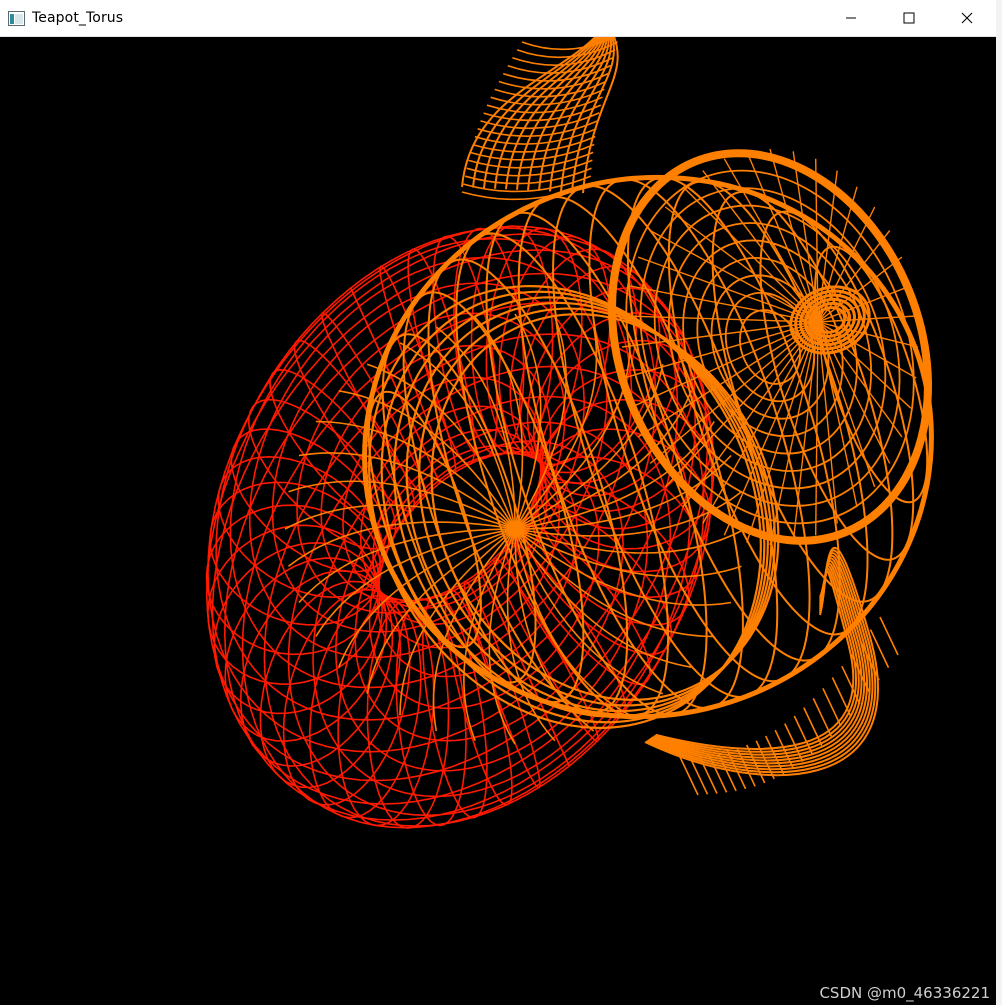 The image size is (1002, 1005). What do you see at coordinates (498, 18) in the screenshot?
I see `title-bar: Teapot_Torus` at bounding box center [498, 18].